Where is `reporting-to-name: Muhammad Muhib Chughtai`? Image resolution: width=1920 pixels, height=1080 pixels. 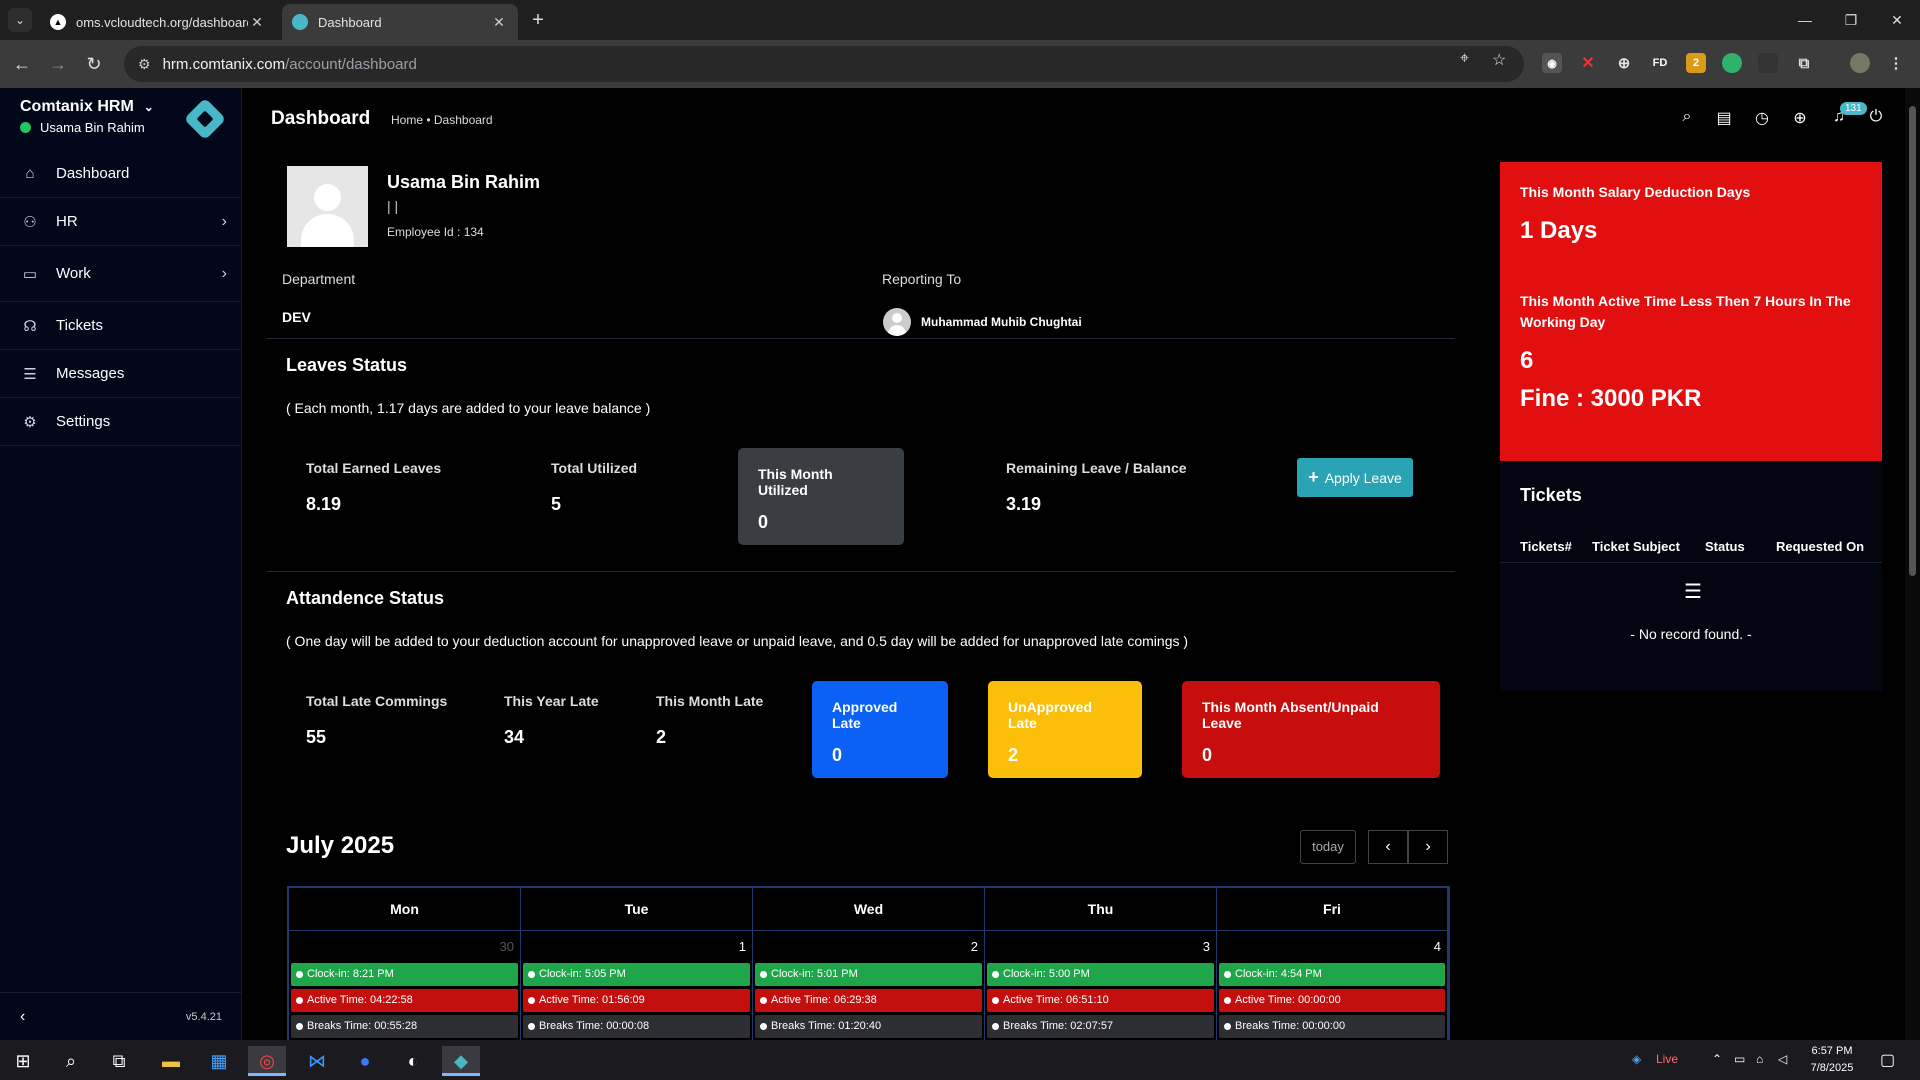
reporting-to-name: Muhammad Muhib Chughtai is located at coordinates (1001, 322).